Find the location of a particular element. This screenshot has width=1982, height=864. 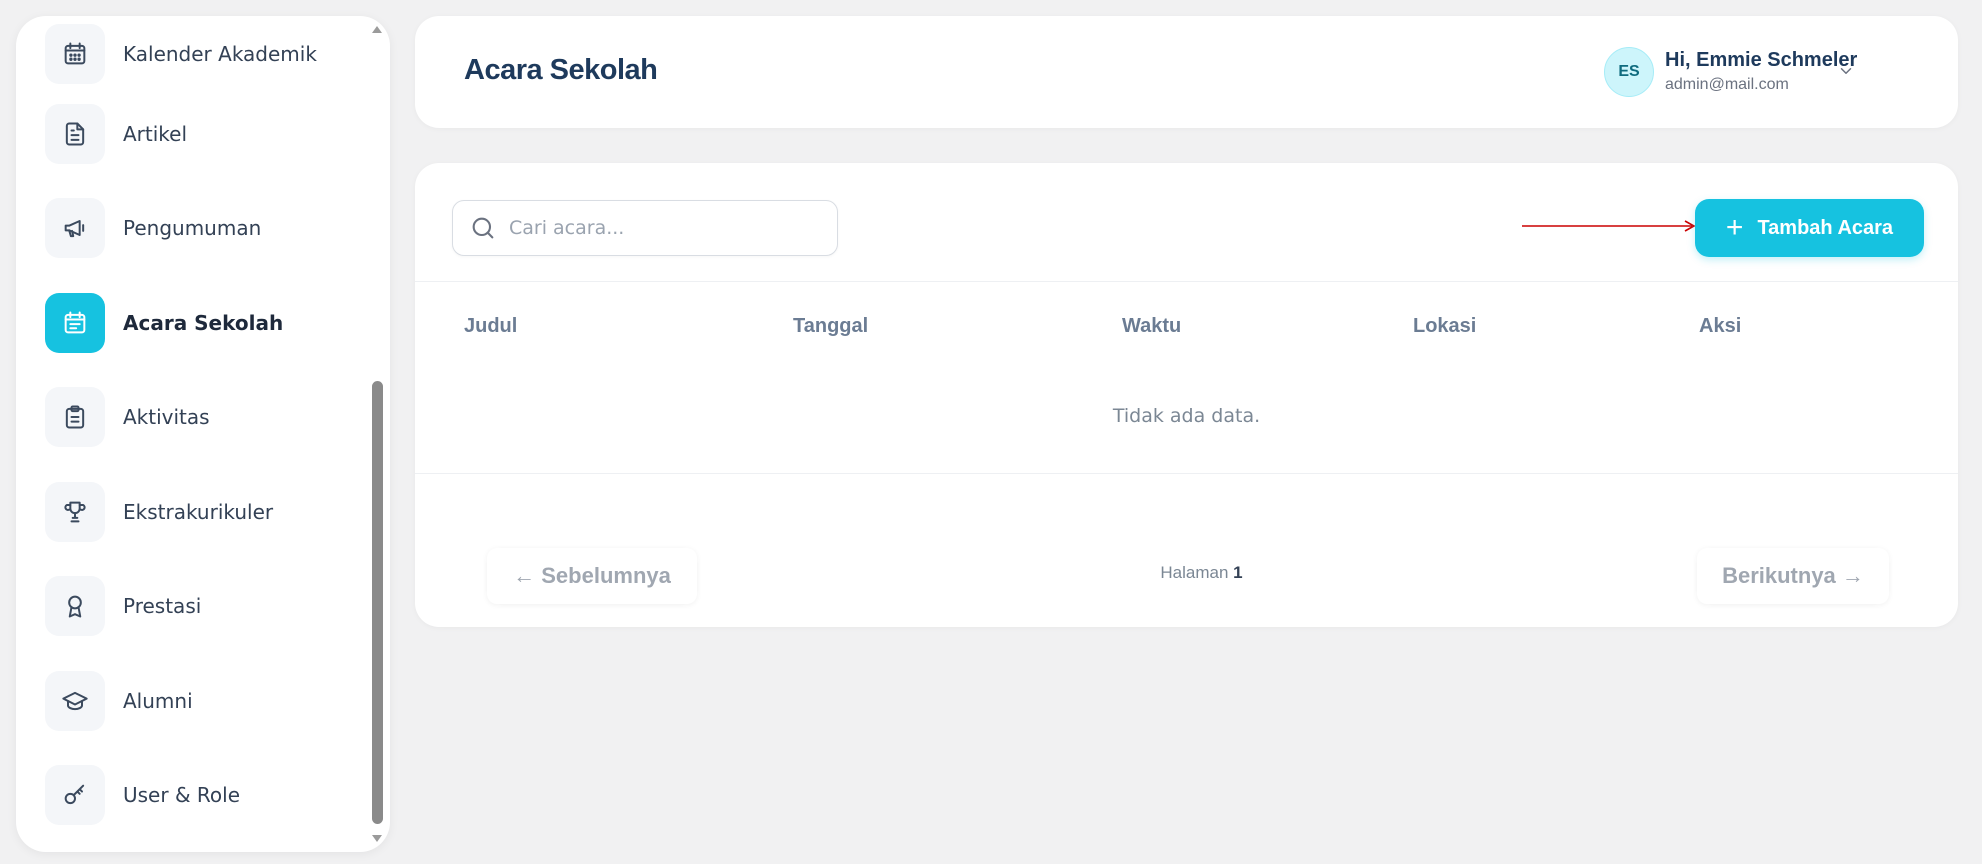

trophy-icon is located at coordinates (75, 512).